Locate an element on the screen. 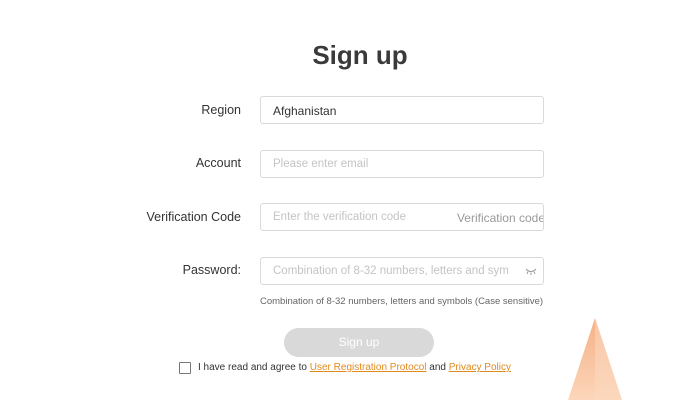 This screenshot has height=400, width=700. agreement-checkbox is located at coordinates (185, 368).